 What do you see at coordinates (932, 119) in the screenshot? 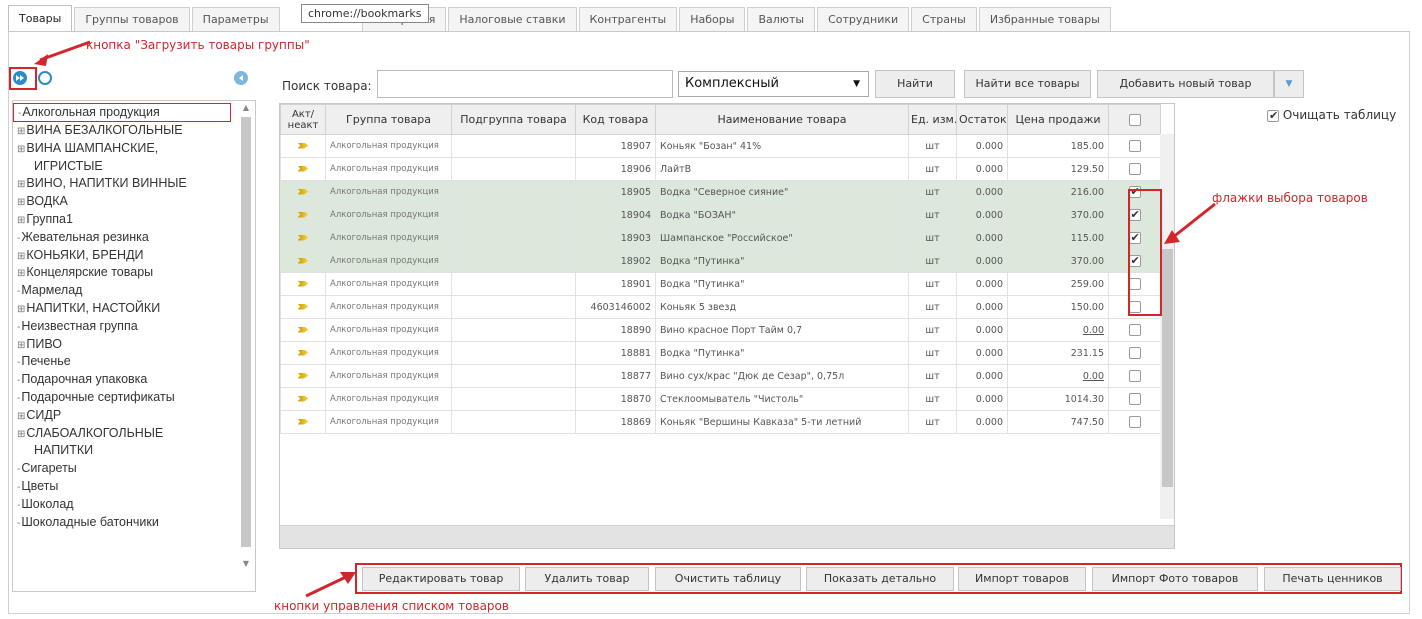
I see `column-header: Ед. изм.` at bounding box center [932, 119].